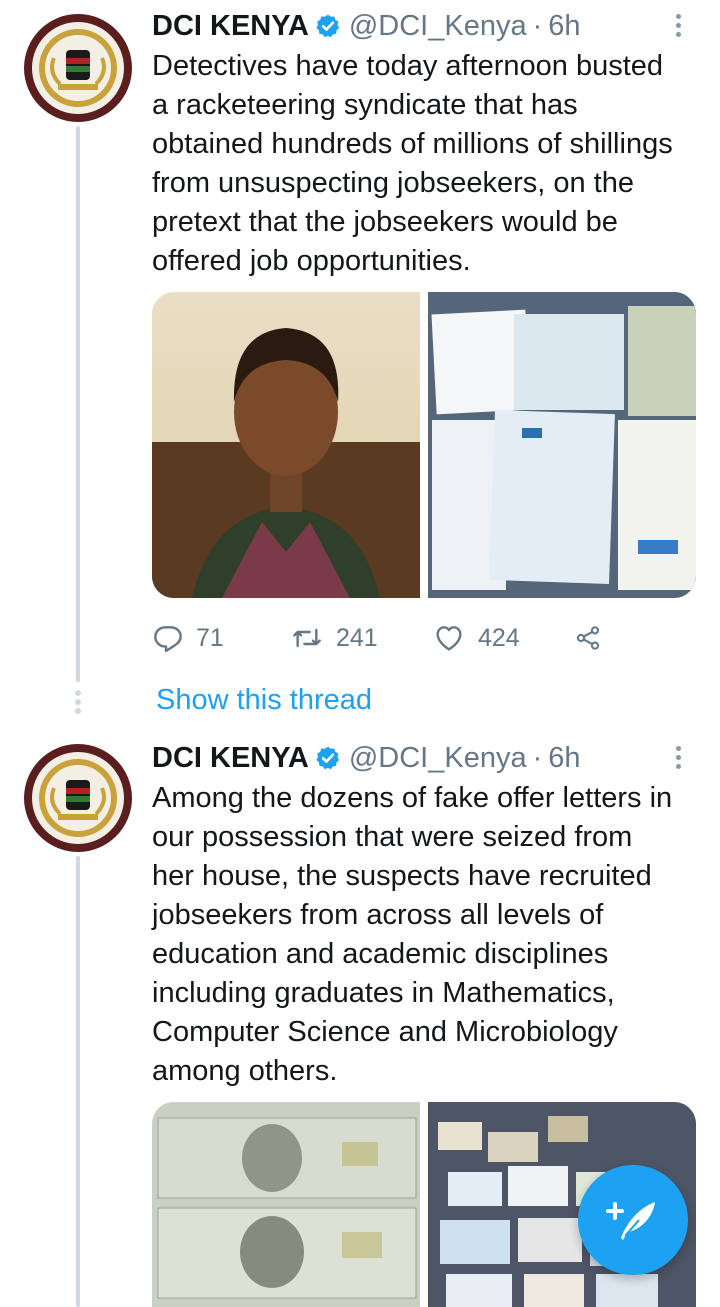 The width and height of the screenshot is (720, 1307). I want to click on tweet-actions: 71 241 424, so click(422, 638).